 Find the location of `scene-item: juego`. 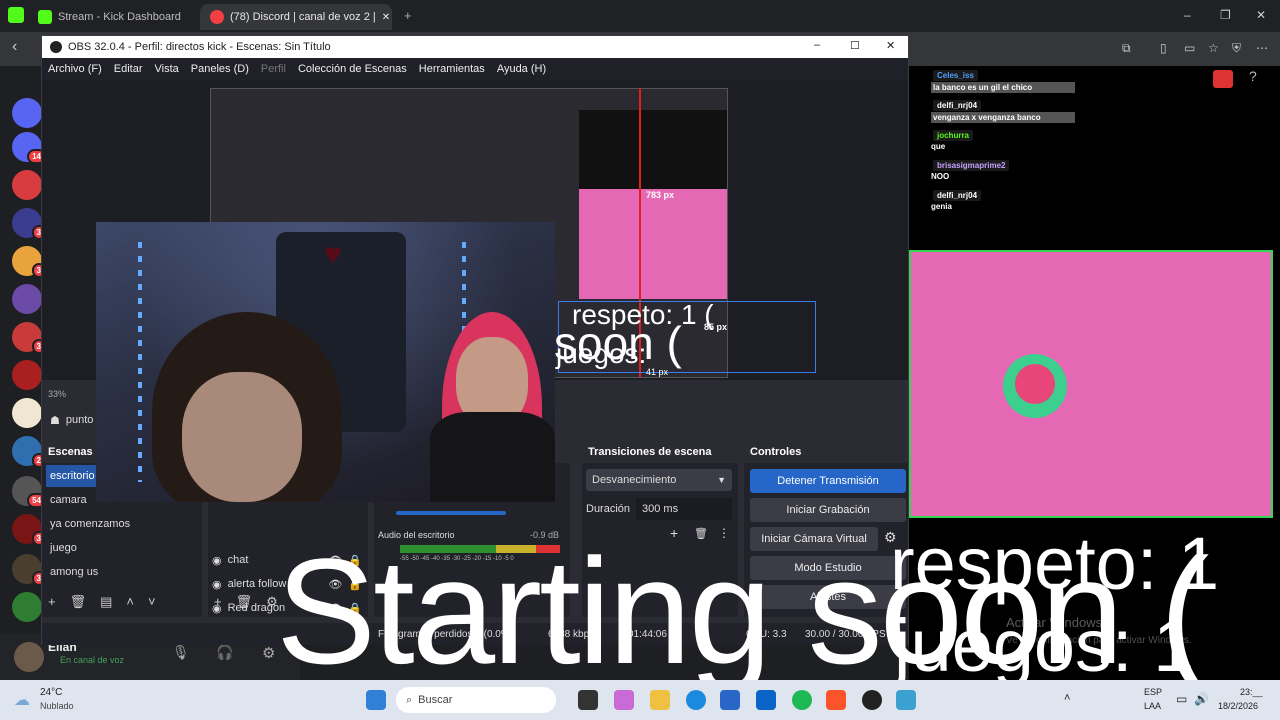

scene-item: juego is located at coordinates (121, 548).